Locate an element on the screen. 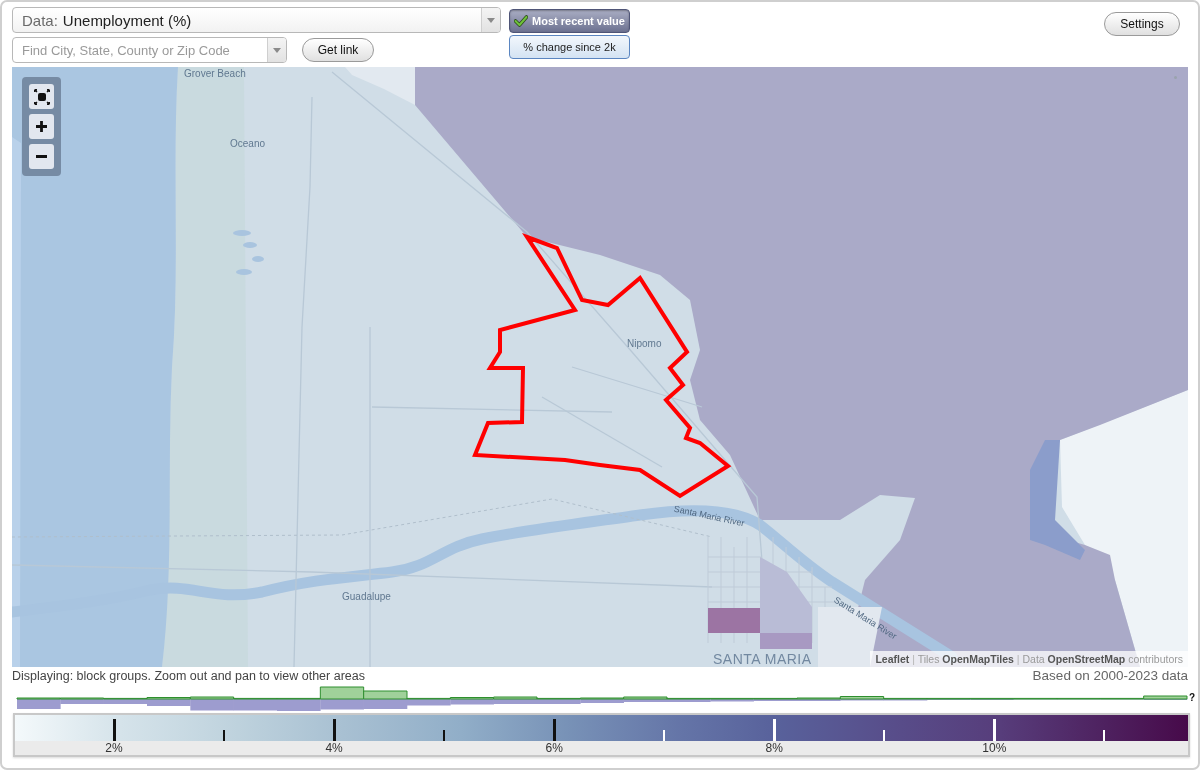 This screenshot has width=1200, height=771. zoom-out-button is located at coordinates (41, 156).